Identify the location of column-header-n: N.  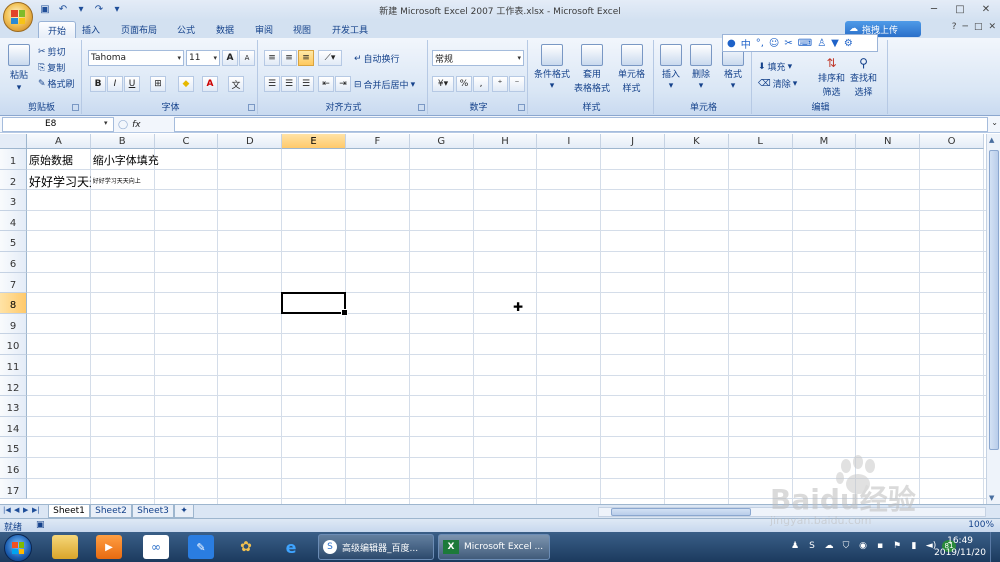
(888, 141).